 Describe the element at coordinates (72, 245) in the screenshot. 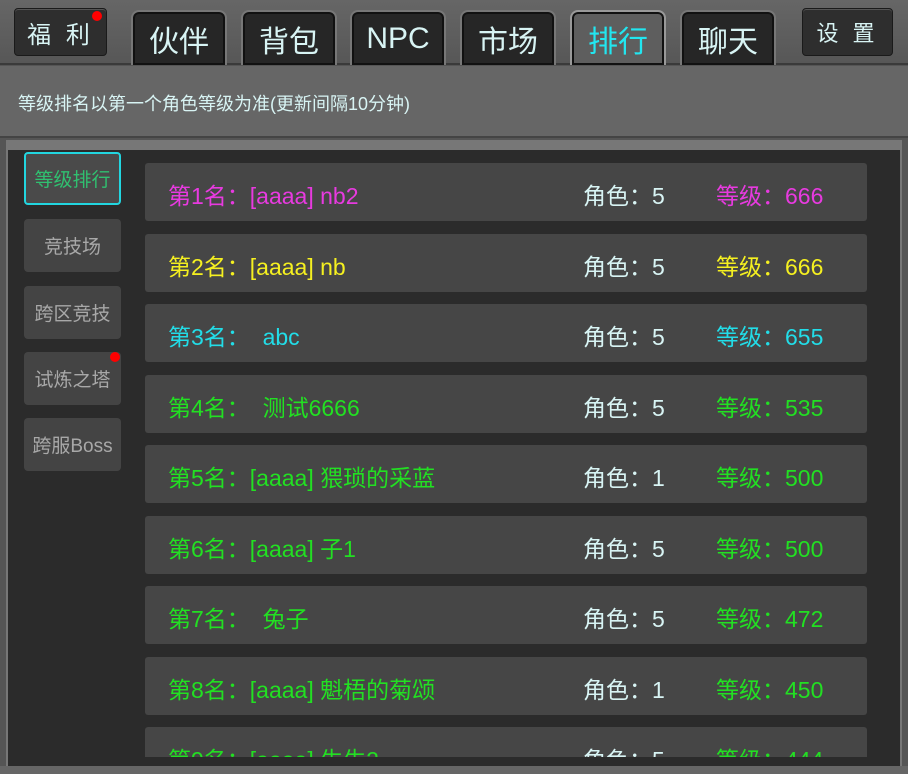

I see `category-arena: 竞技场` at that location.